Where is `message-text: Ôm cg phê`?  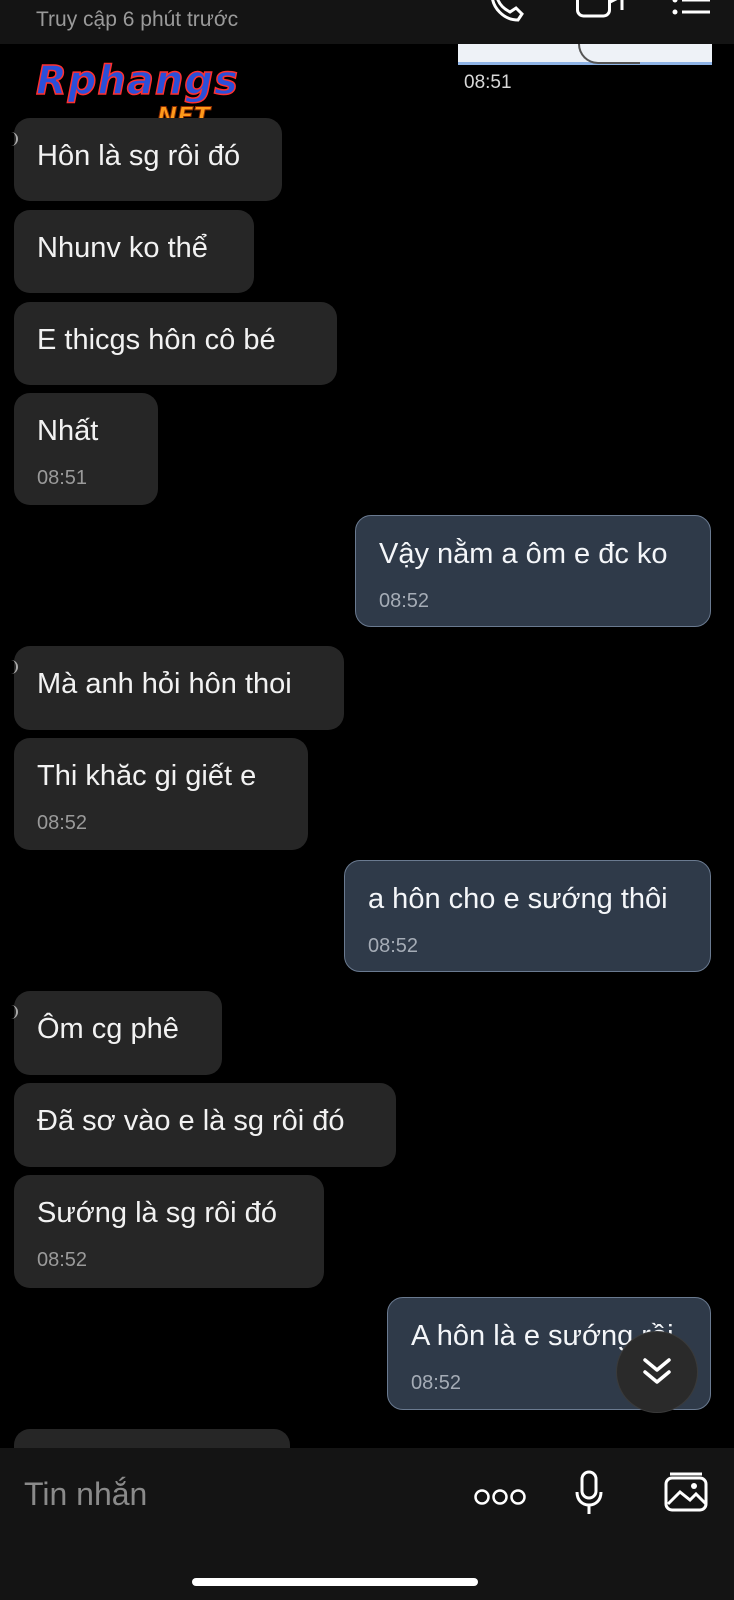 message-text: Ôm cg phê is located at coordinates (108, 1029).